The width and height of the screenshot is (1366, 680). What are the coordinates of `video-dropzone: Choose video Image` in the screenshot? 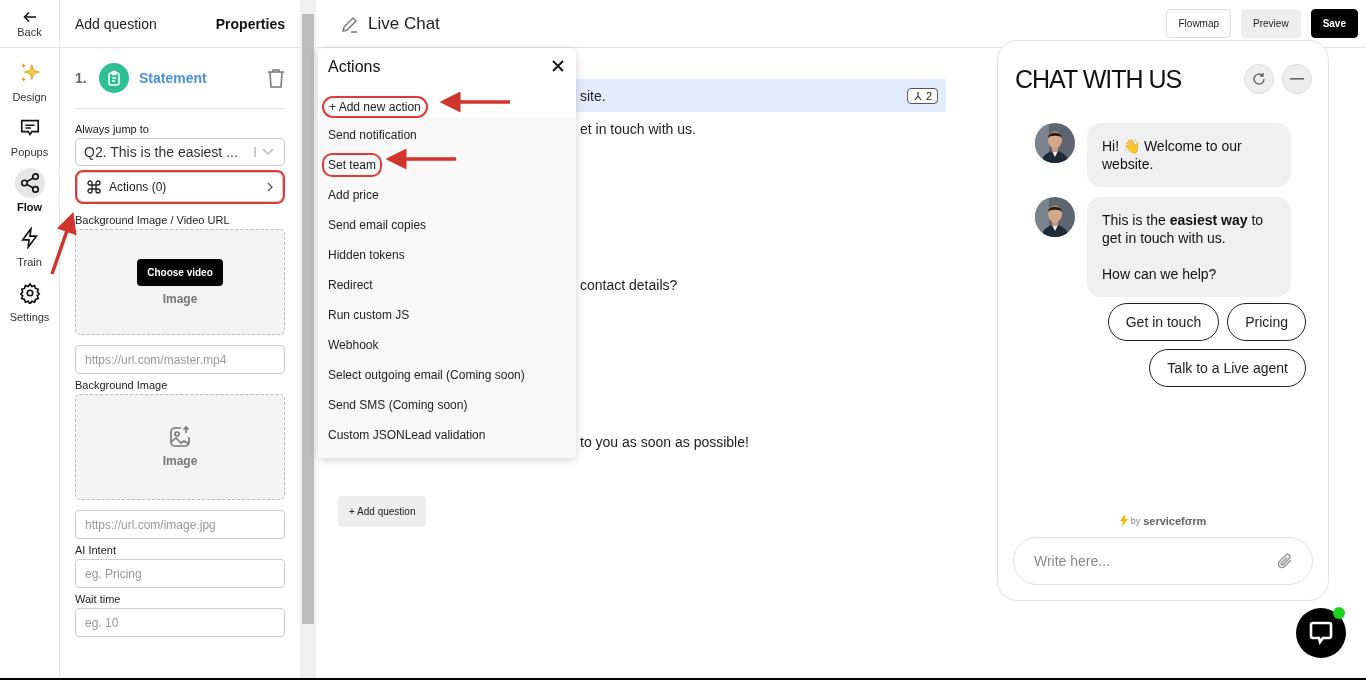 It's located at (180, 282).